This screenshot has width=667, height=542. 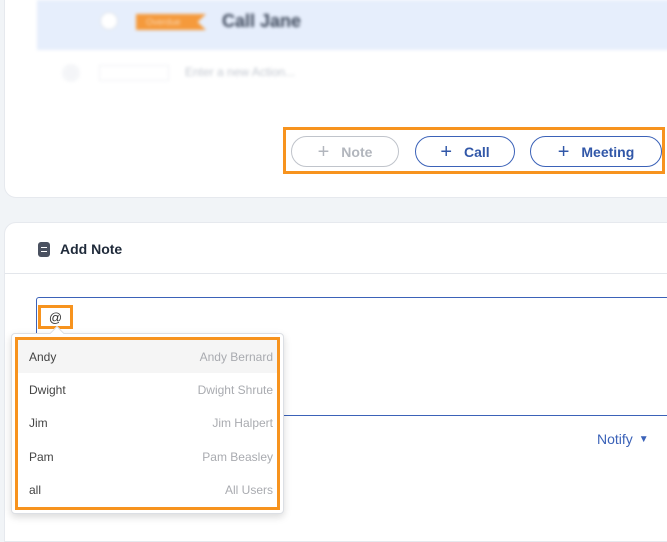 I want to click on highlight-box-dropdown, so click(x=147, y=423).